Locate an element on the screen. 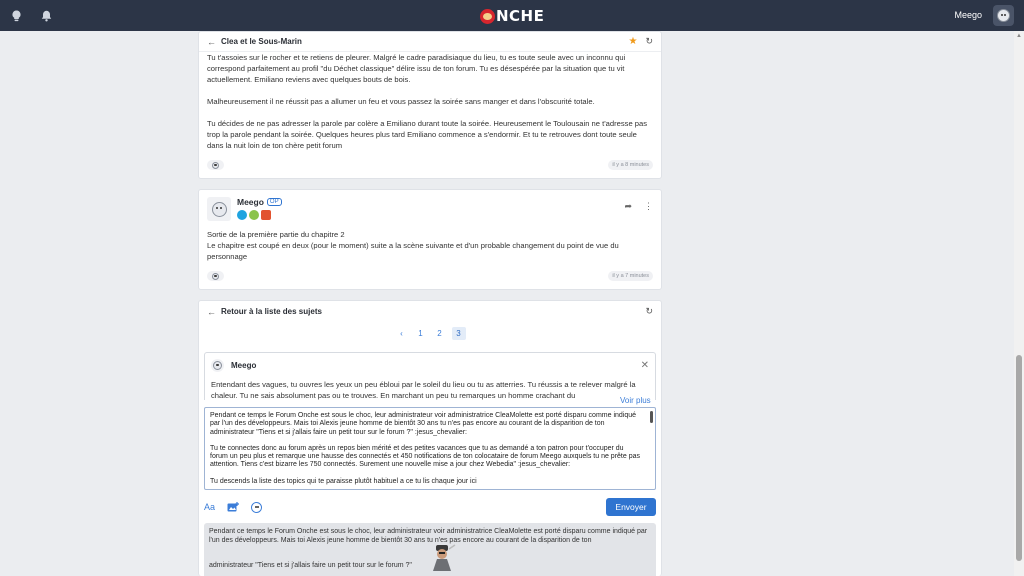 The height and width of the screenshot is (576, 1024). close-icon: ✕ is located at coordinates (645, 365).